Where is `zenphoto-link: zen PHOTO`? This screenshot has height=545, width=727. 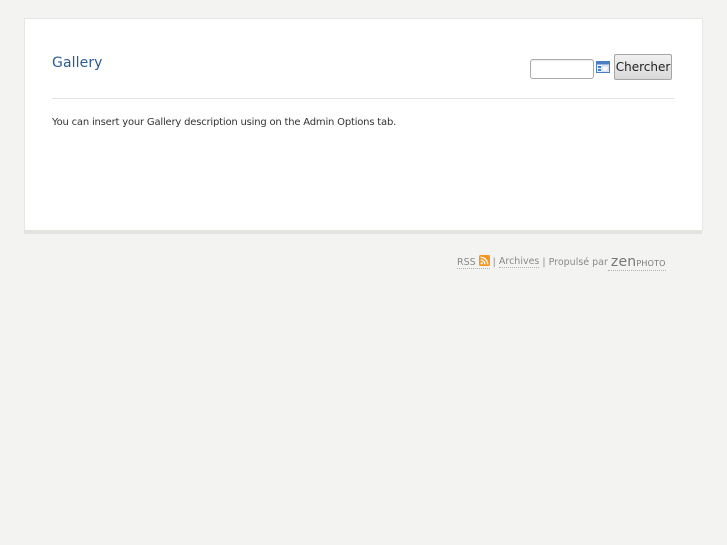
zenphoto-link: zen PHOTO is located at coordinates (636, 262).